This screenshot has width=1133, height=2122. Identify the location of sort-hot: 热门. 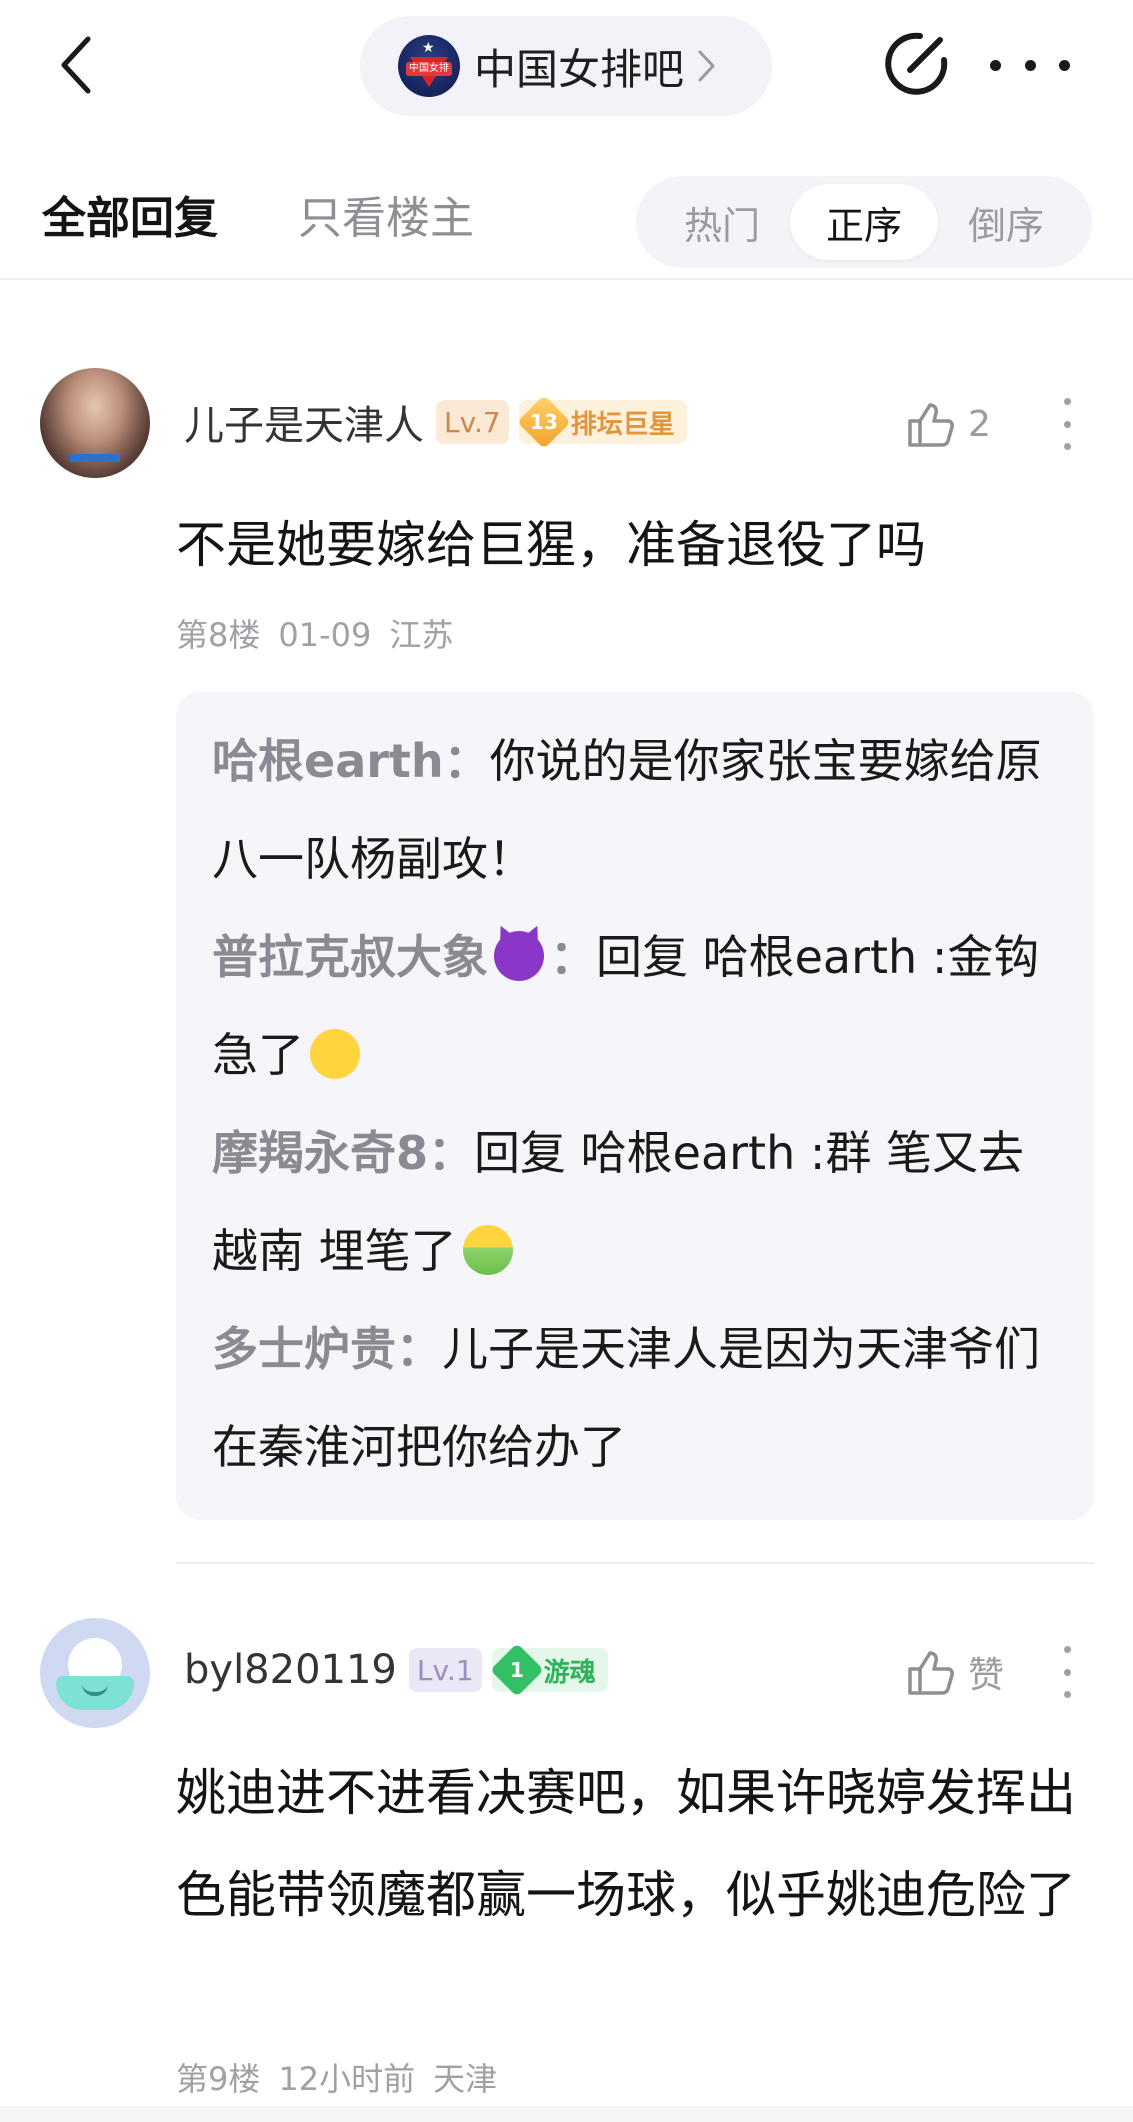
(722, 222).